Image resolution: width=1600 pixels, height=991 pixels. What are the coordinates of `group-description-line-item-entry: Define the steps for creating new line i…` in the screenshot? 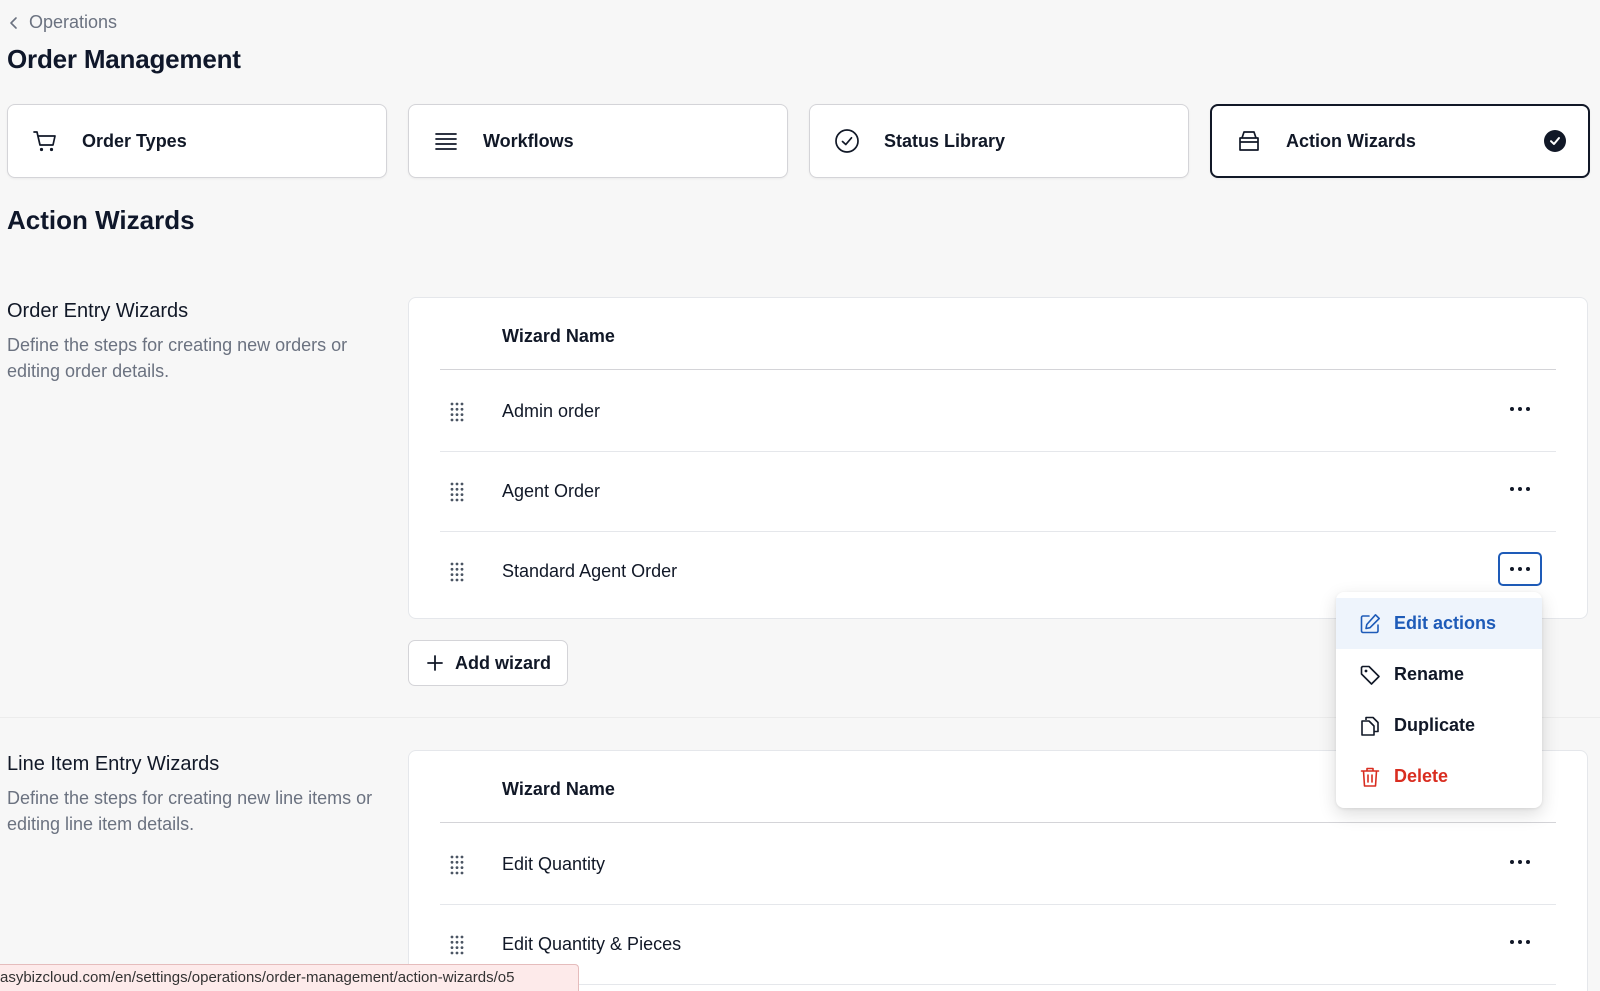 It's located at (190, 811).